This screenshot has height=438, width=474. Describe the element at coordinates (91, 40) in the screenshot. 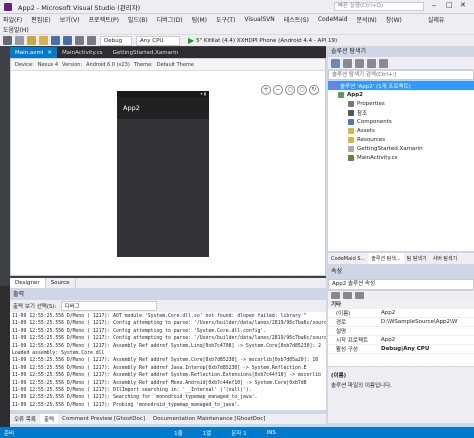

I see `redo-icon` at that location.